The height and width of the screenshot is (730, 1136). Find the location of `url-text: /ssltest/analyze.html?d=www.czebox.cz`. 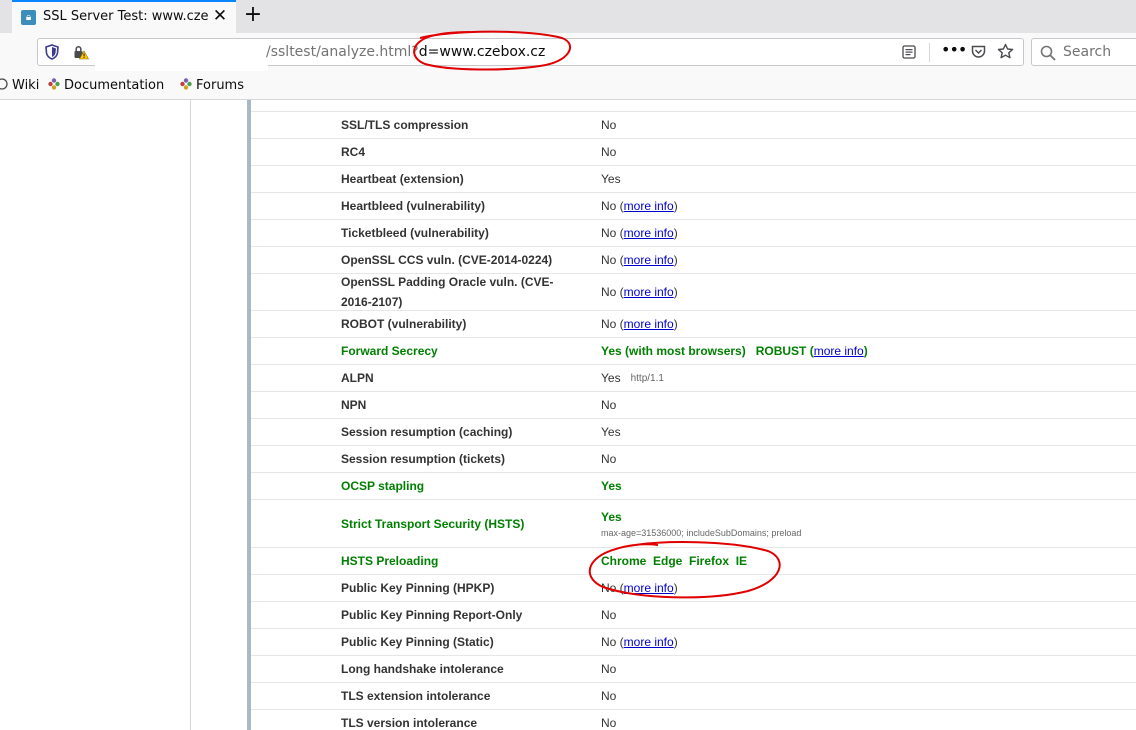

url-text: /ssltest/analyze.html?d=www.czebox.cz is located at coordinates (405, 52).